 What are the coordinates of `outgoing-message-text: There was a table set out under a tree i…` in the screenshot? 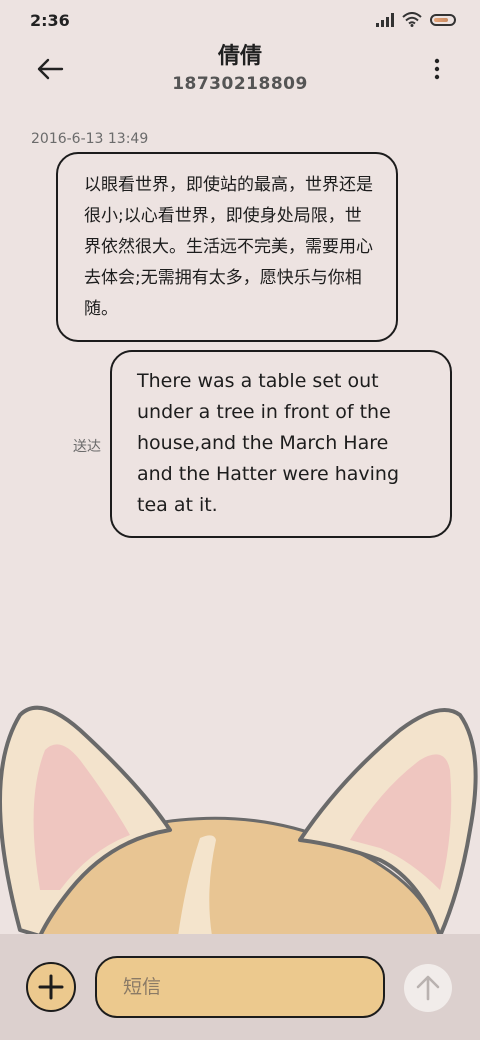 It's located at (268, 443).